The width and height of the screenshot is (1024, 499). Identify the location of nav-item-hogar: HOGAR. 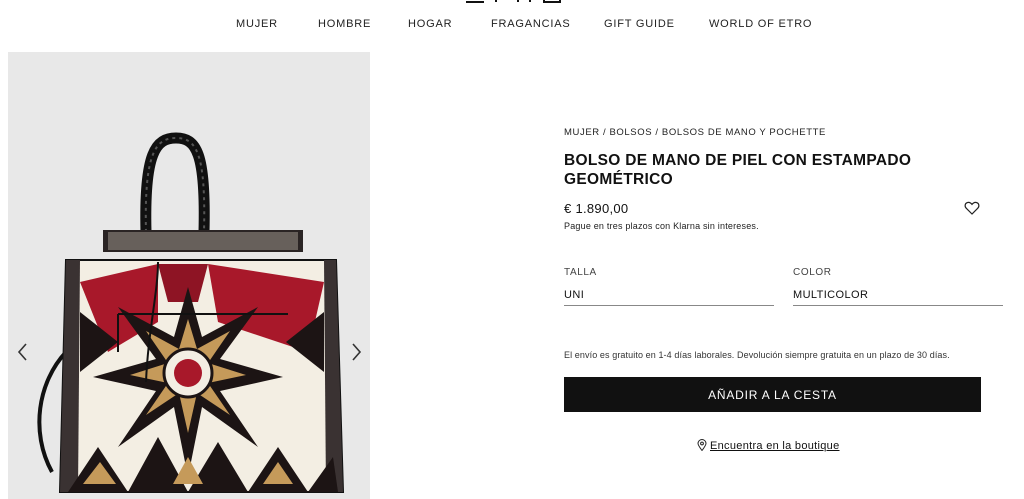
(430, 24).